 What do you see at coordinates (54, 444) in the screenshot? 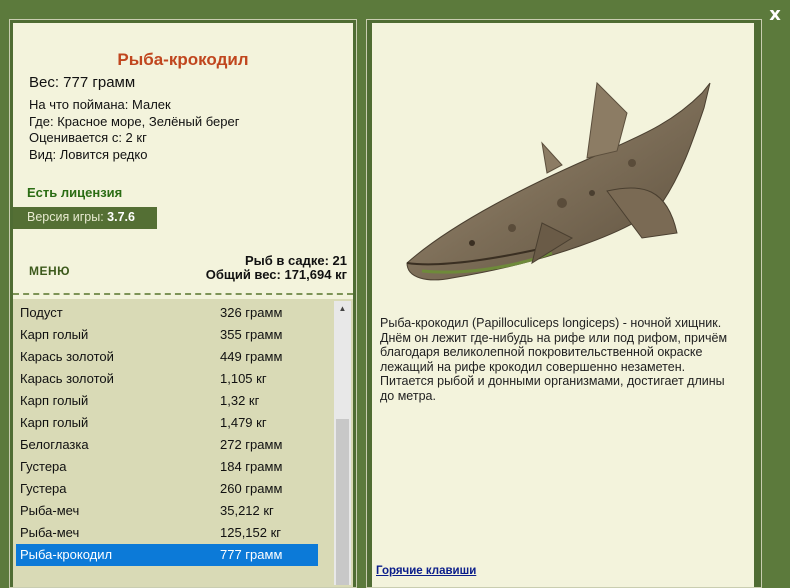
I see `fish-name: Белоглазка` at bounding box center [54, 444].